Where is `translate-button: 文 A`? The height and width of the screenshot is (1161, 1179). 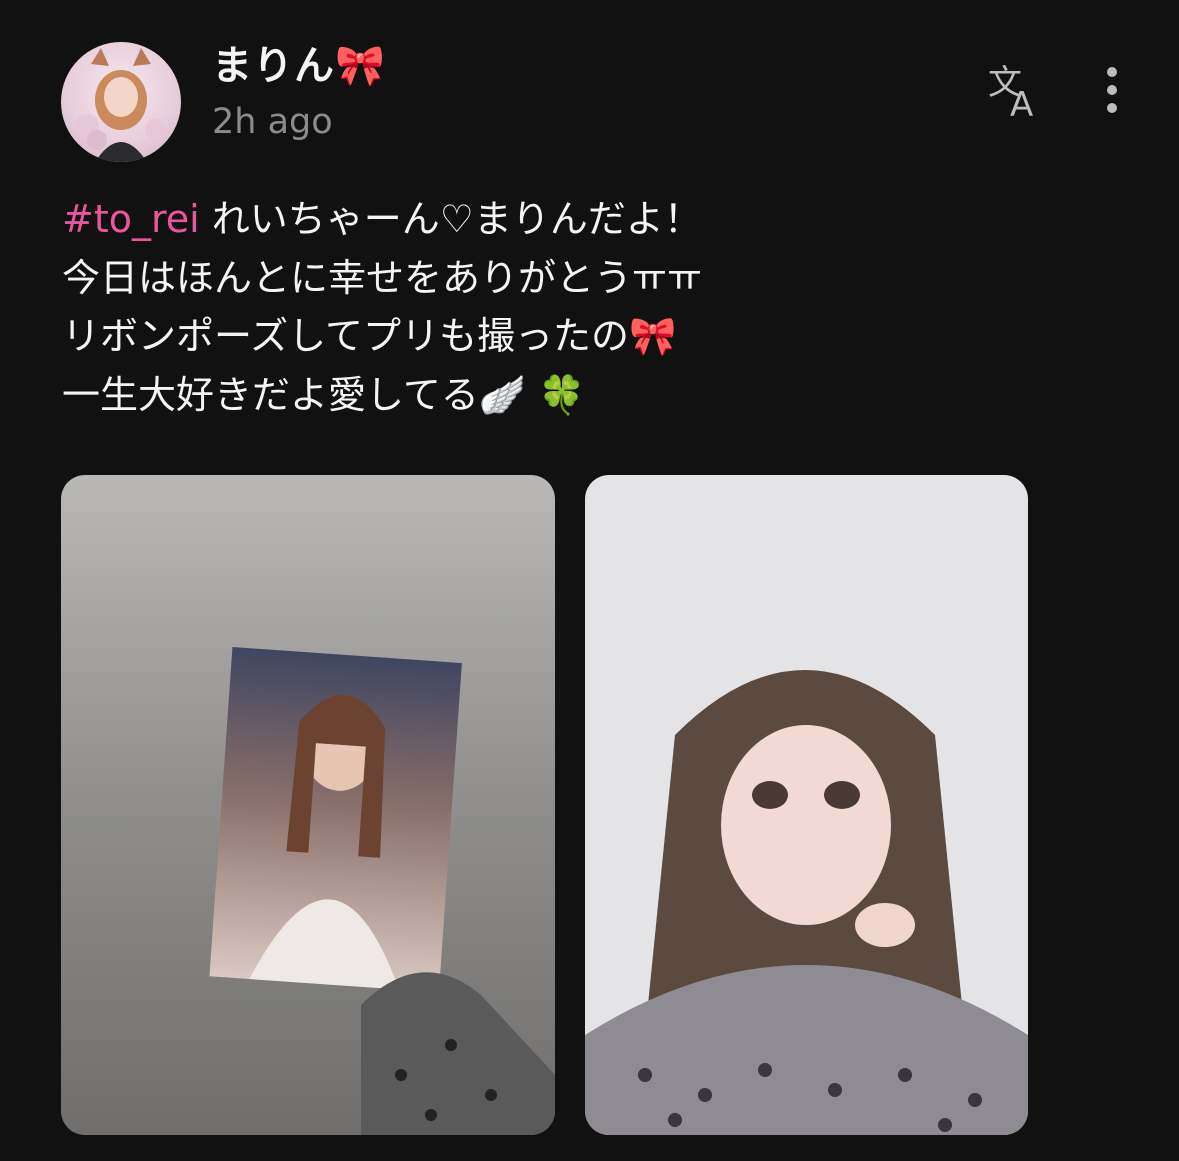 translate-button: 文 A is located at coordinates (1015, 91).